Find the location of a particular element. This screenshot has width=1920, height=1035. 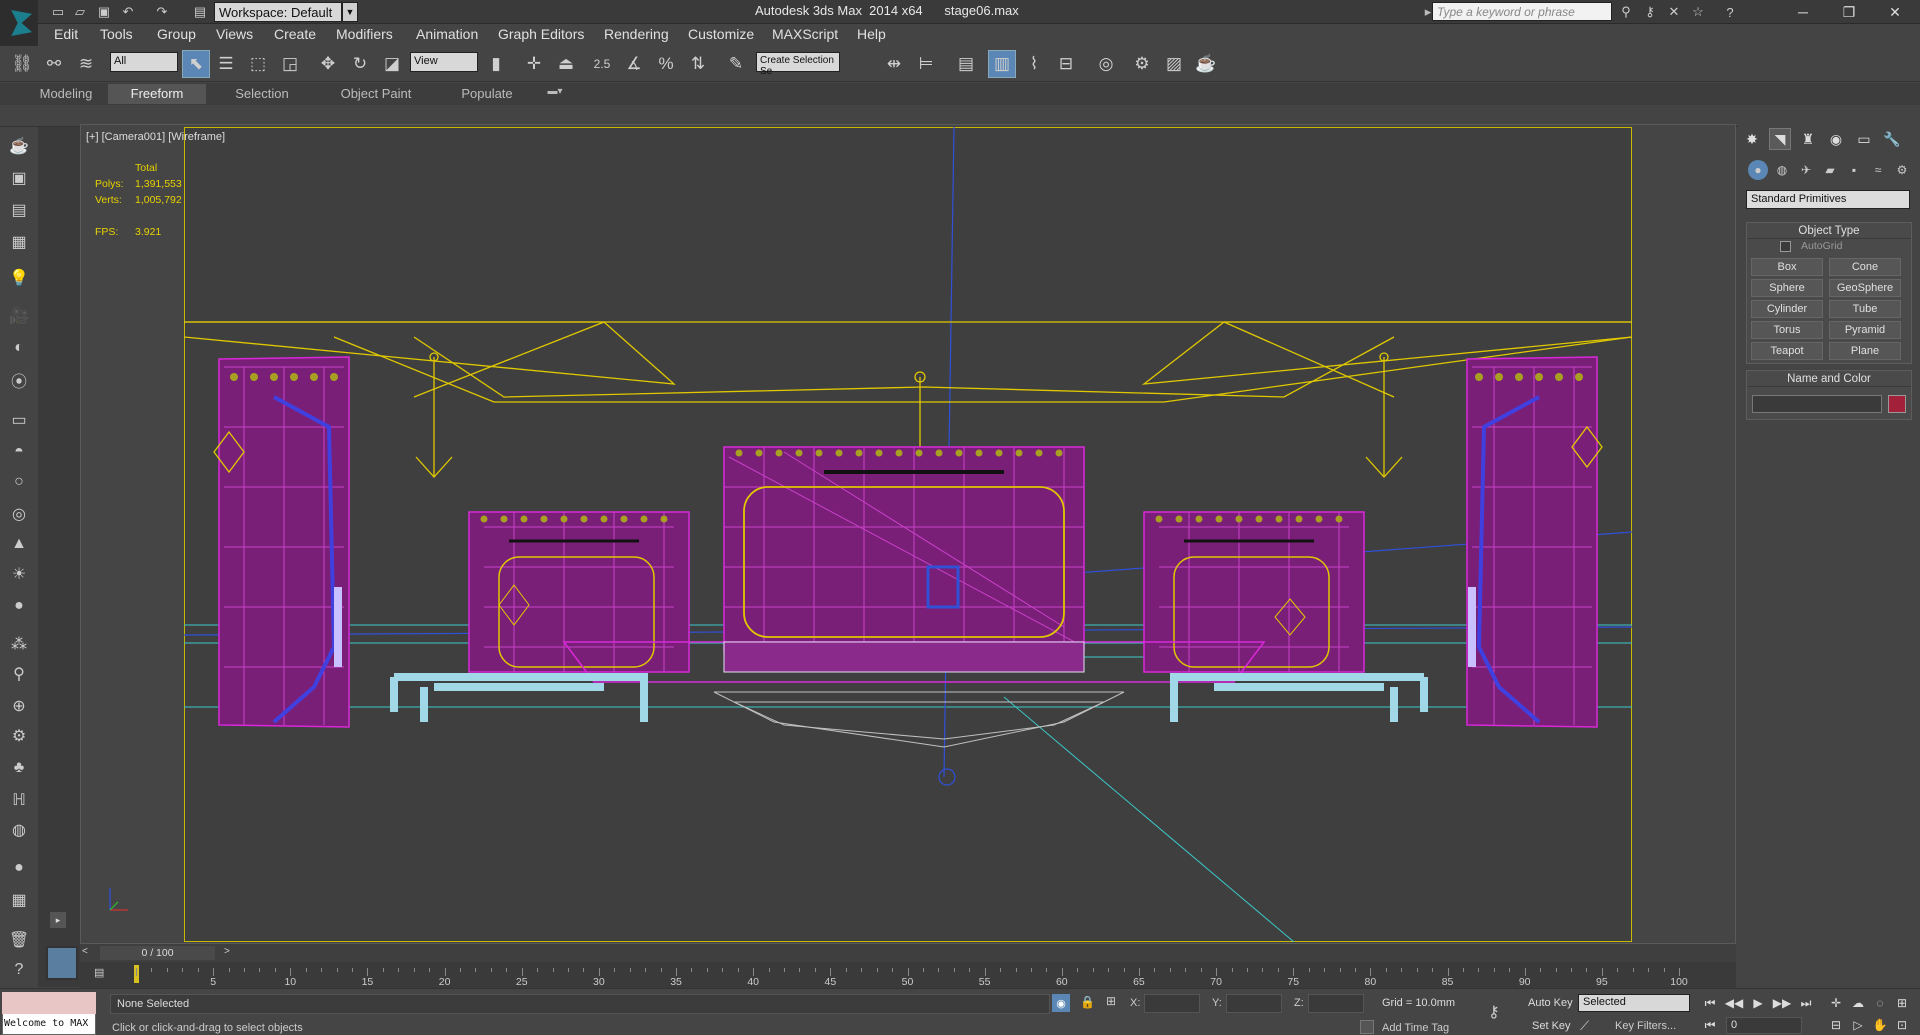

helper-icon: ⊕ is located at coordinates (19, 706).